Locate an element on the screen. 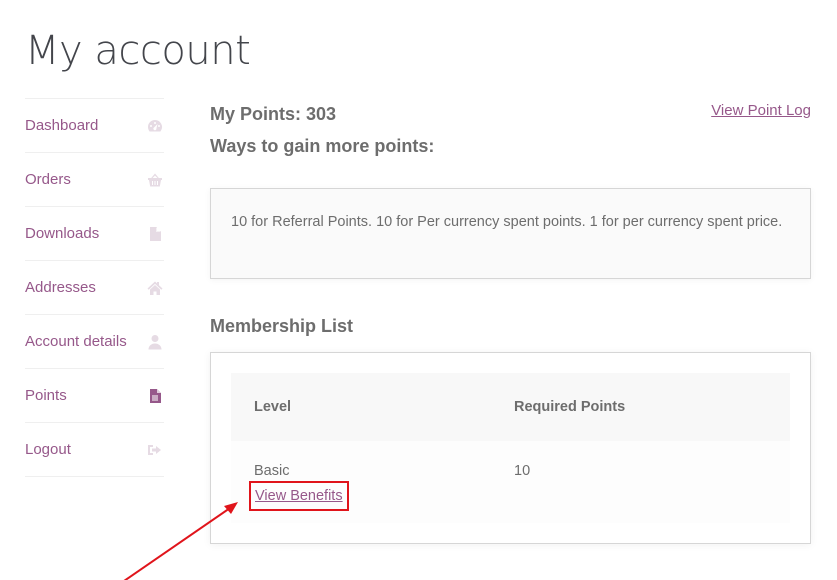 The image size is (837, 580). level-name: Basic is located at coordinates (272, 471).